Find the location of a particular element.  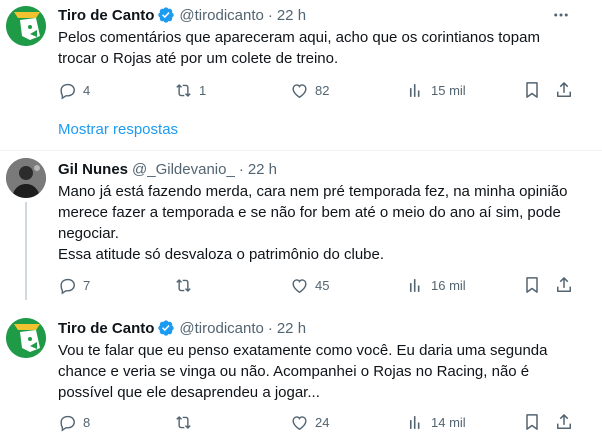

divider is located at coordinates (301, 150).